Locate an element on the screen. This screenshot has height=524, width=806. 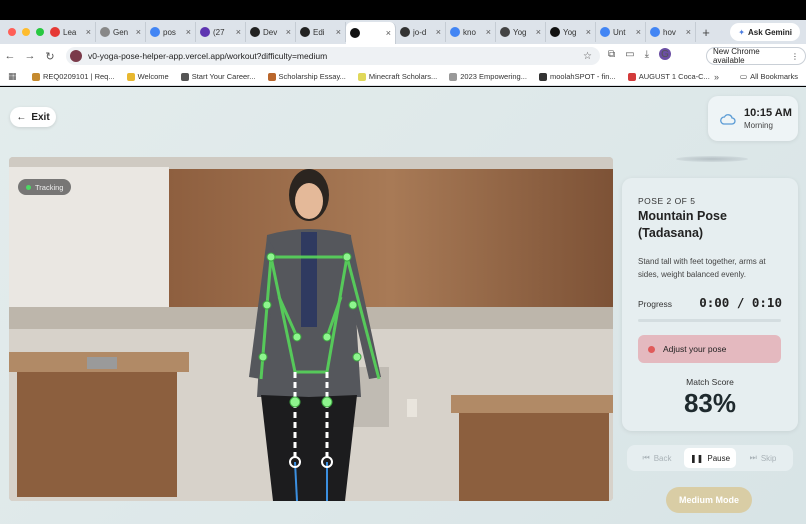
browser-tab: × is located at coordinates (371, 33).